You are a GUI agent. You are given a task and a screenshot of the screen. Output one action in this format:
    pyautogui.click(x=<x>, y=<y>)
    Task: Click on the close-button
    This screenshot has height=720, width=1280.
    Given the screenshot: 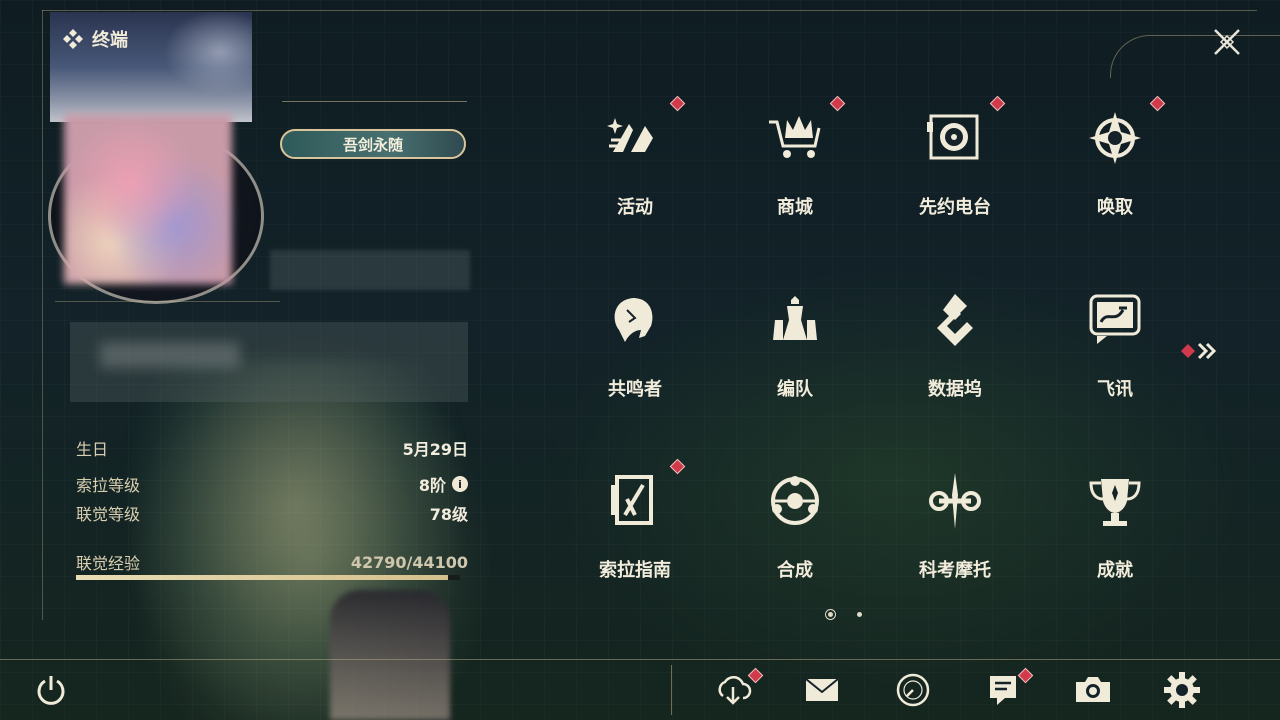 What is the action you would take?
    pyautogui.click(x=1227, y=42)
    